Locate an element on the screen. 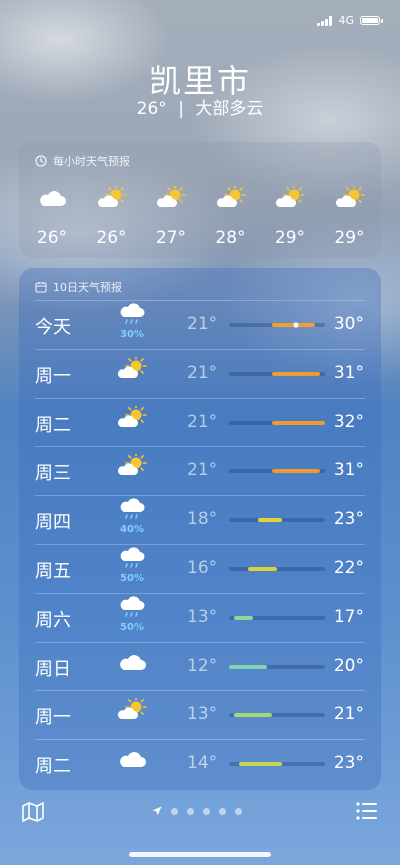 The height and width of the screenshot is (865, 400). daily-row: 周一 21° 31° is located at coordinates (200, 373).